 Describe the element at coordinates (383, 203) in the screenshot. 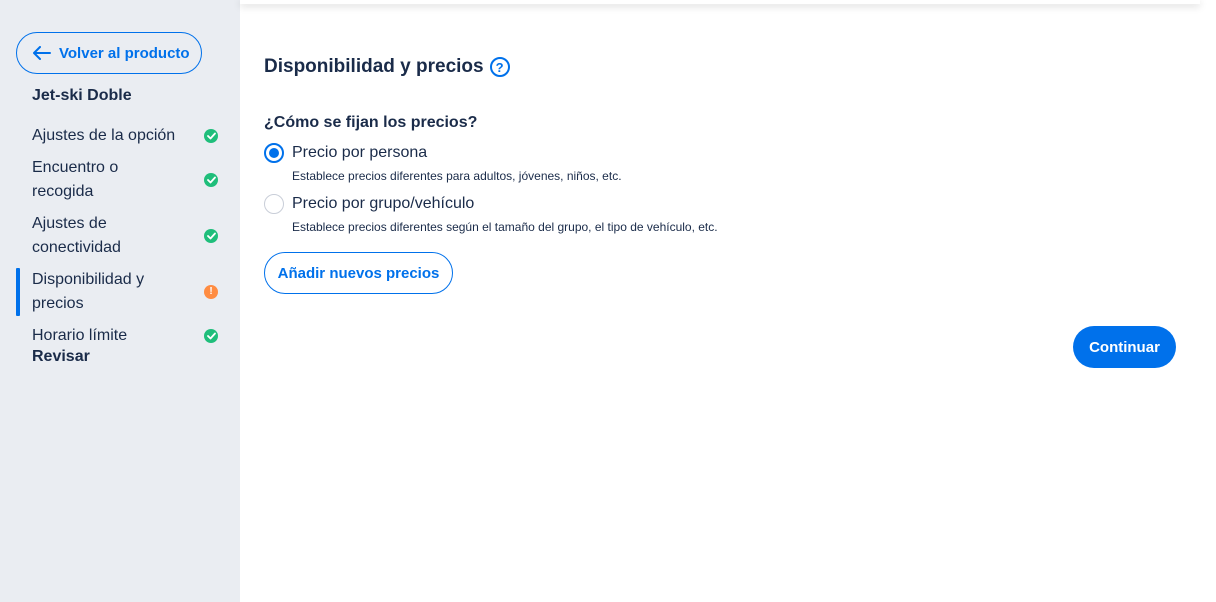

I see `per-group-label: Precio por grupo/vehículo` at that location.